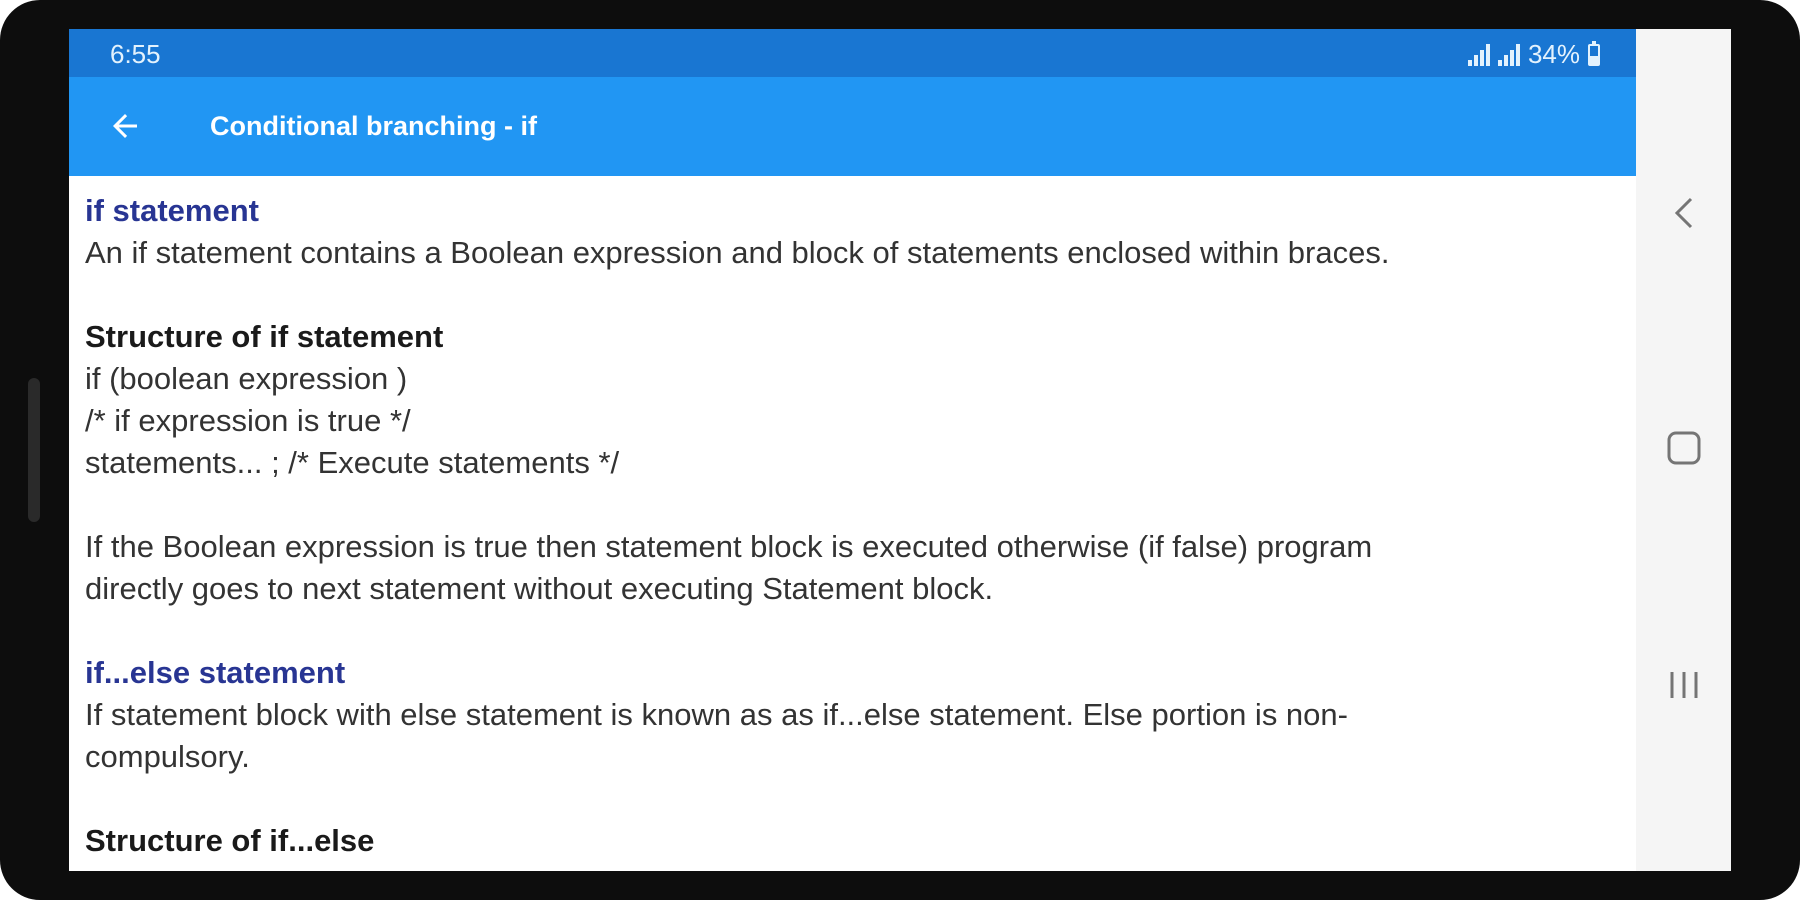 The width and height of the screenshot is (1800, 900). What do you see at coordinates (215, 672) in the screenshot?
I see `if-else-heading: if...else statement` at bounding box center [215, 672].